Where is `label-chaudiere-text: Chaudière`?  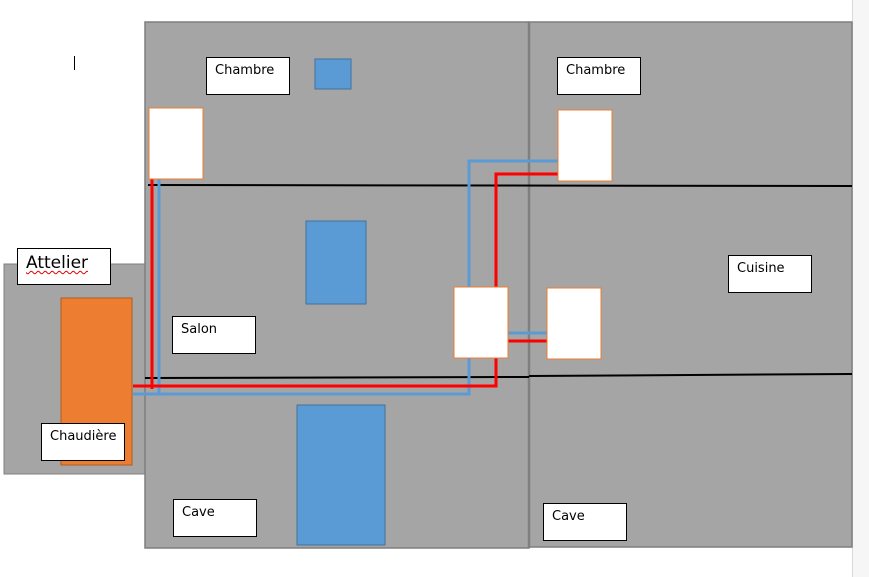
label-chaudiere-text: Chaudière is located at coordinates (83, 436).